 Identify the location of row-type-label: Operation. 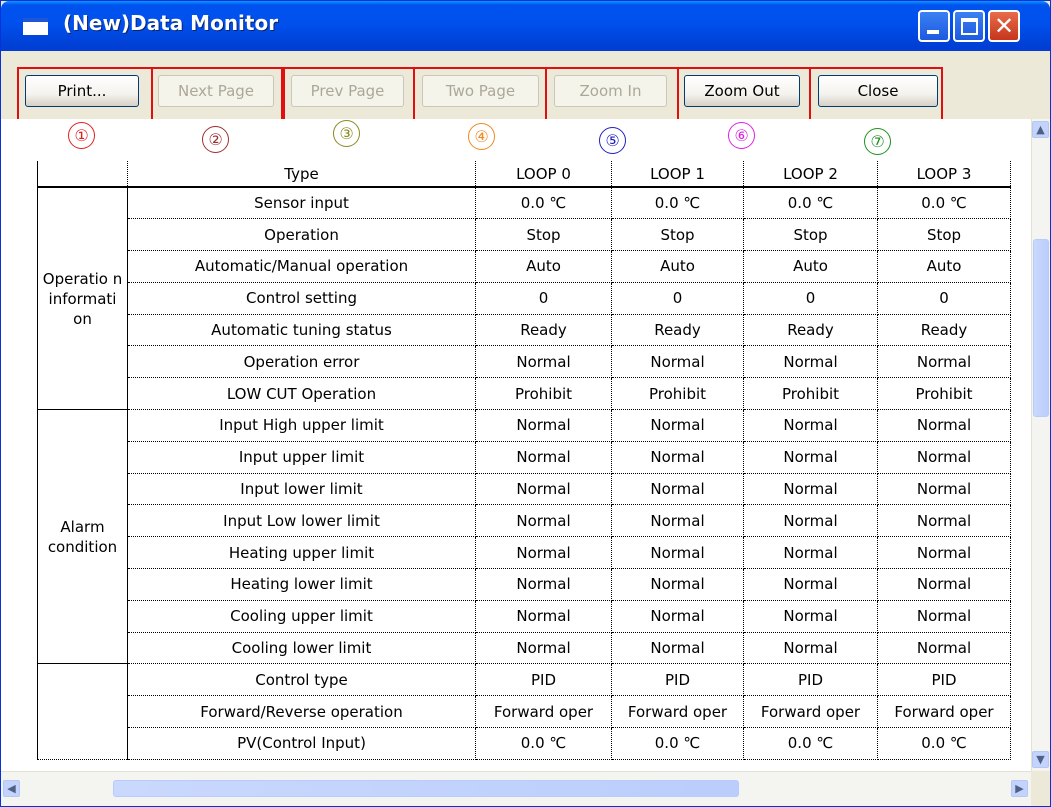
(301, 235).